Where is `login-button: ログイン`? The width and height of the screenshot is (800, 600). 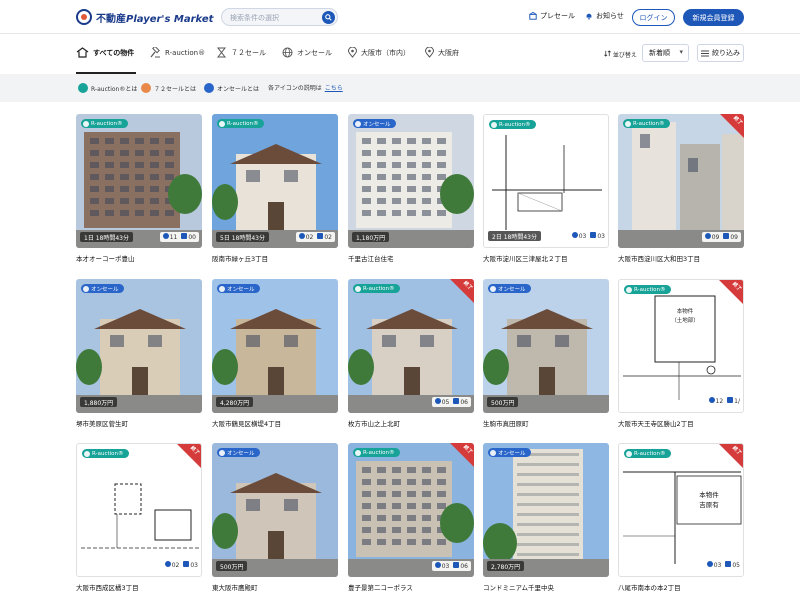 login-button: ログイン is located at coordinates (653, 17).